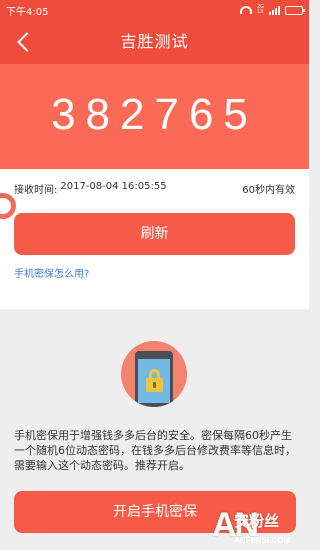  I want to click on battery-icon, so click(295, 10).